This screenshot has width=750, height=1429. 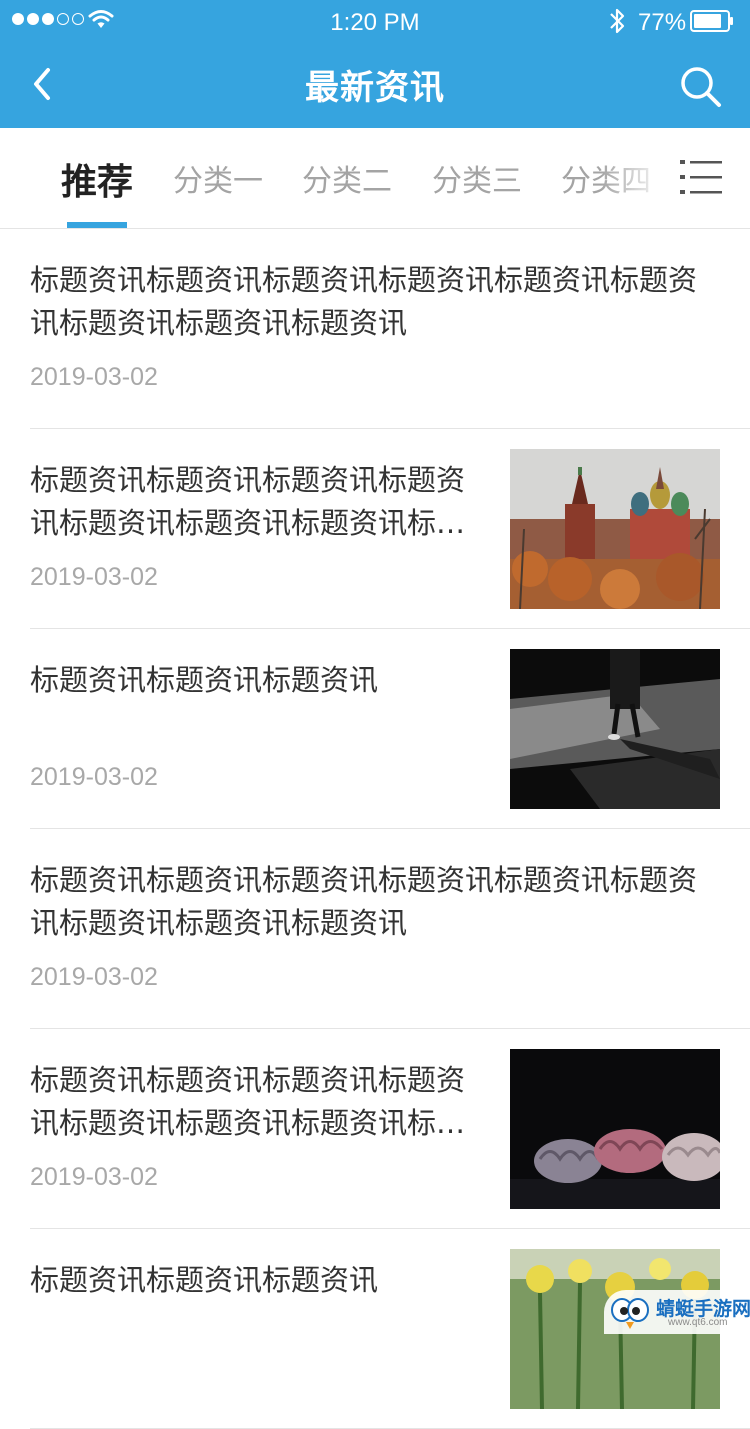 I want to click on page-title: 最新资讯, so click(x=375, y=88).